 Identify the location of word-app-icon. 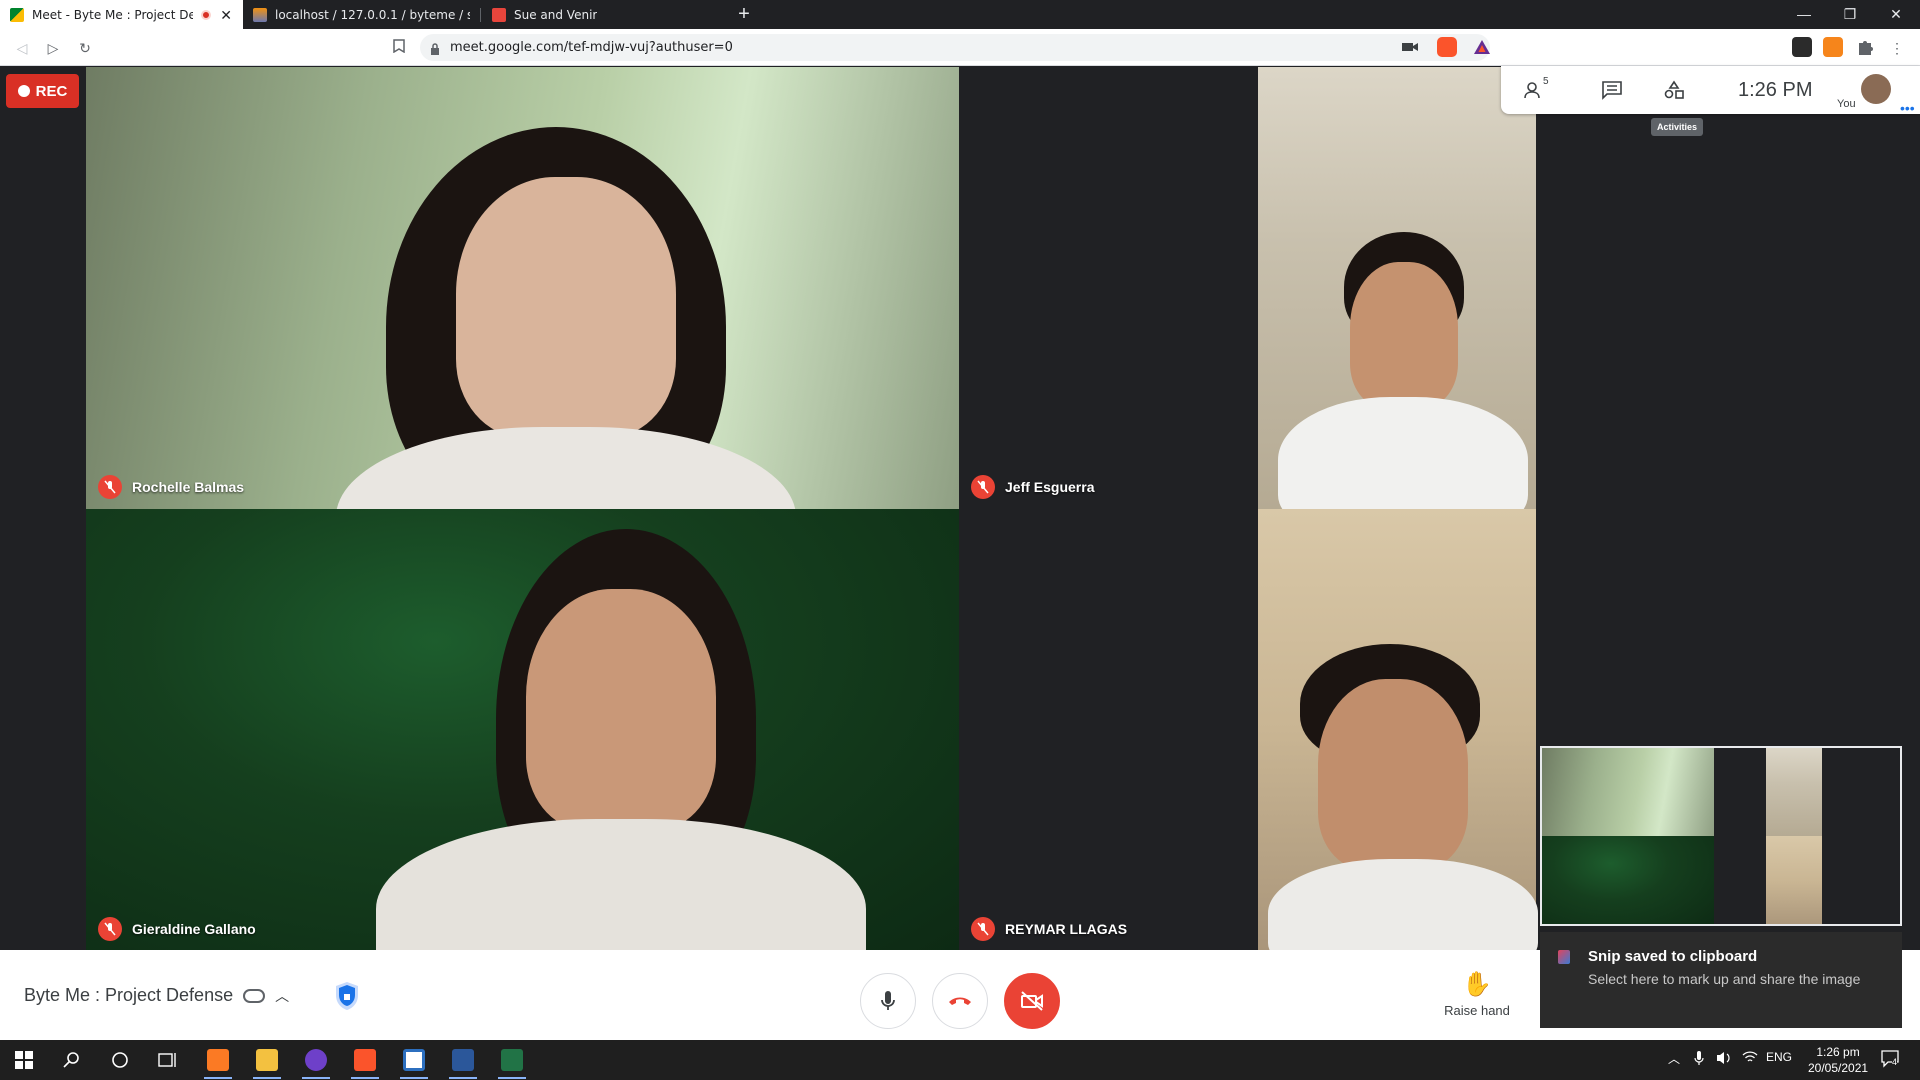
(463, 1061).